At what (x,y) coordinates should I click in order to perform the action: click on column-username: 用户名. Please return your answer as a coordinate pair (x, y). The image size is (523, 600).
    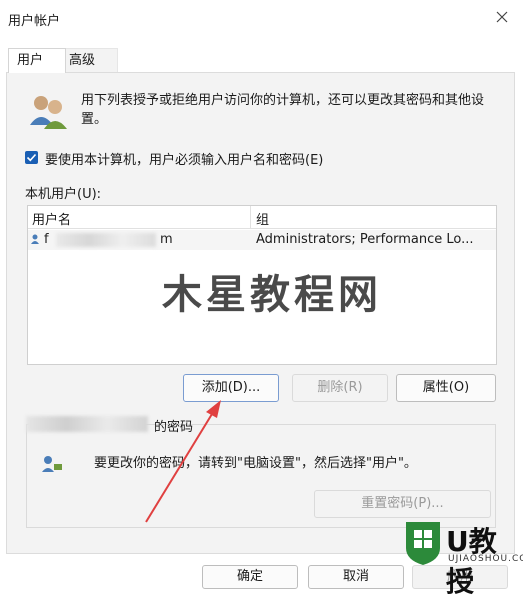
    Looking at the image, I should click on (51, 218).